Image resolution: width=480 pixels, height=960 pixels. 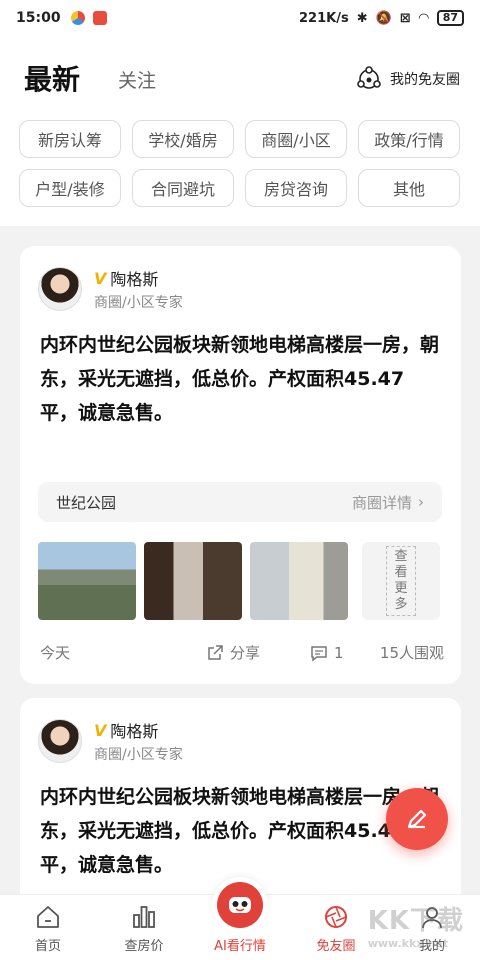 I want to click on pencil-icon, so click(x=417, y=819).